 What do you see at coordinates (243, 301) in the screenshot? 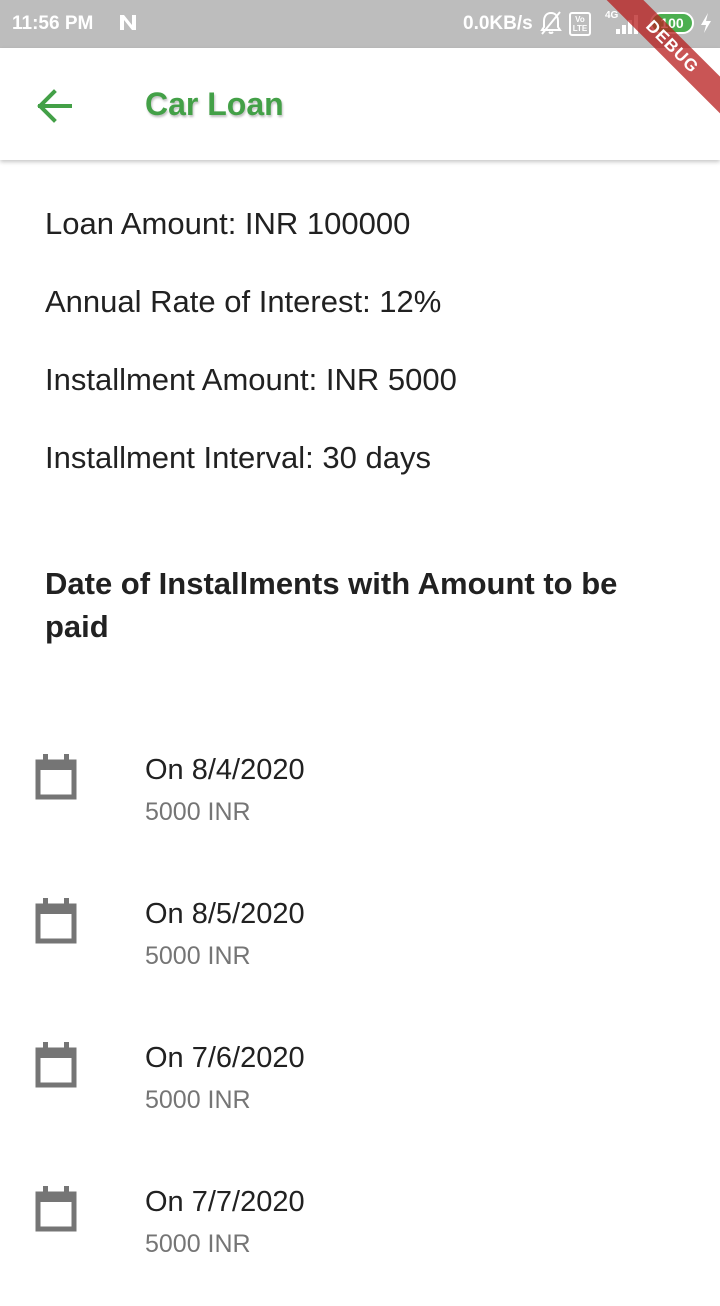
I see `interest-rate-text: Annual Rate of Interest: 12%` at bounding box center [243, 301].